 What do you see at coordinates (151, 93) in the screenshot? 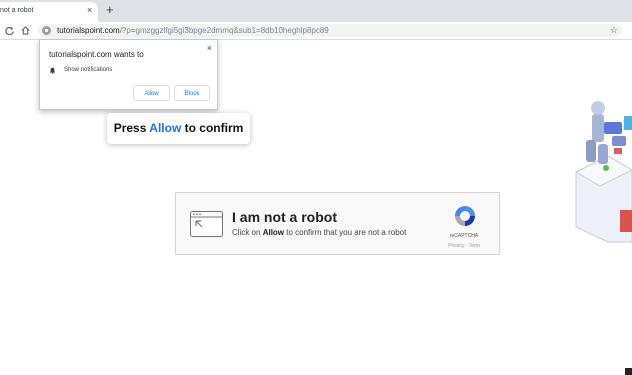
I see `allow-button: Allow` at bounding box center [151, 93].